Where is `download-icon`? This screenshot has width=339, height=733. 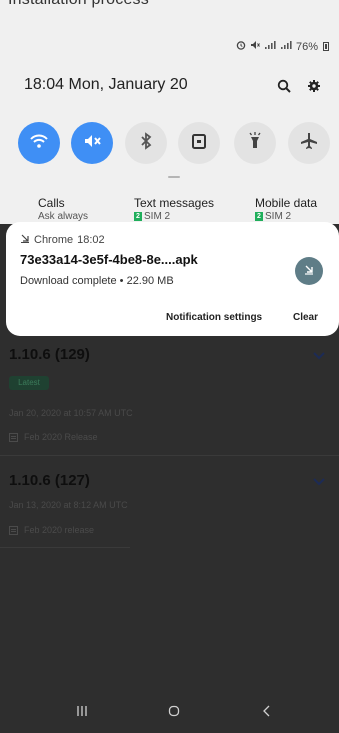 download-icon is located at coordinates (25, 239).